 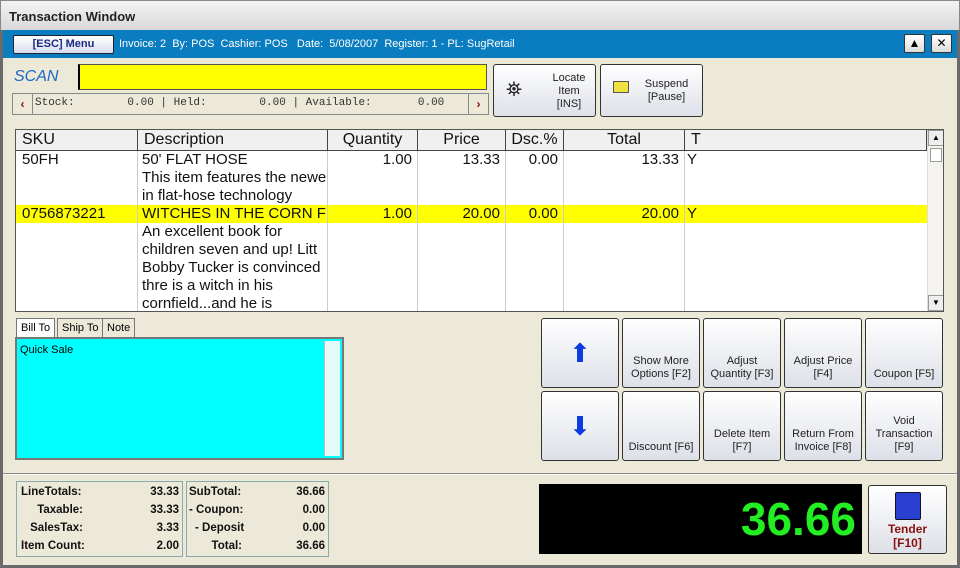 What do you see at coordinates (904, 426) in the screenshot?
I see `void-transaction-button: Void Transaction [F9]` at bounding box center [904, 426].